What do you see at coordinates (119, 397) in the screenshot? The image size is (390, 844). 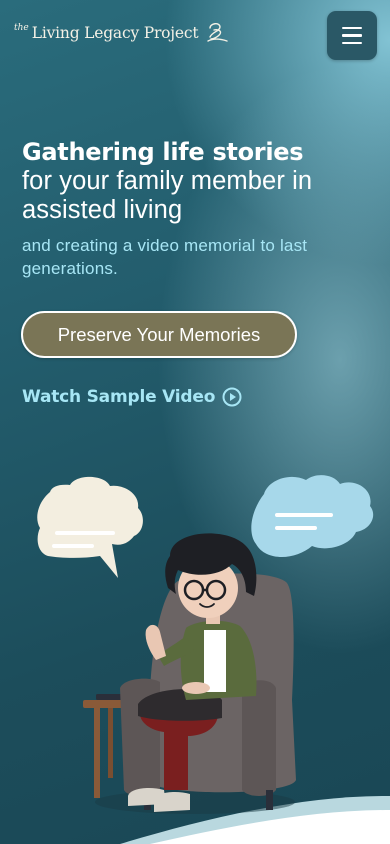 I see `watch-sample-video-label: Watch Sample Video` at bounding box center [119, 397].